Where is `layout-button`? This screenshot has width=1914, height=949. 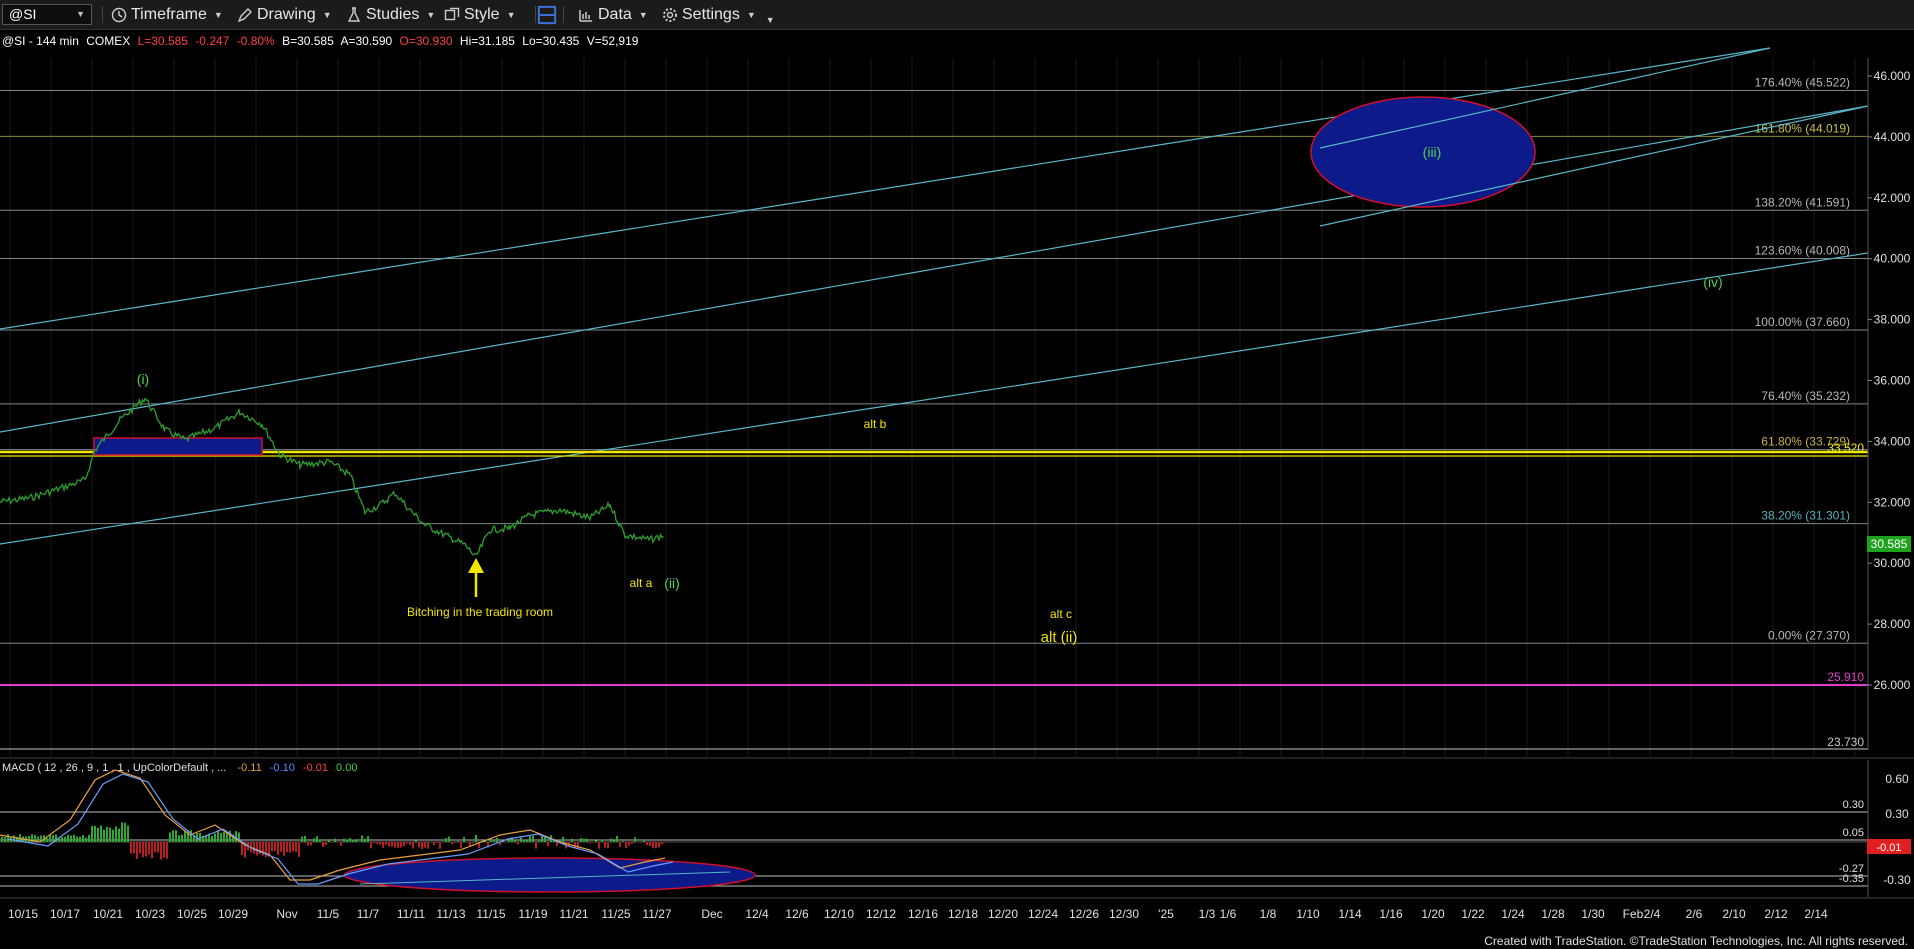
layout-button is located at coordinates (549, 14).